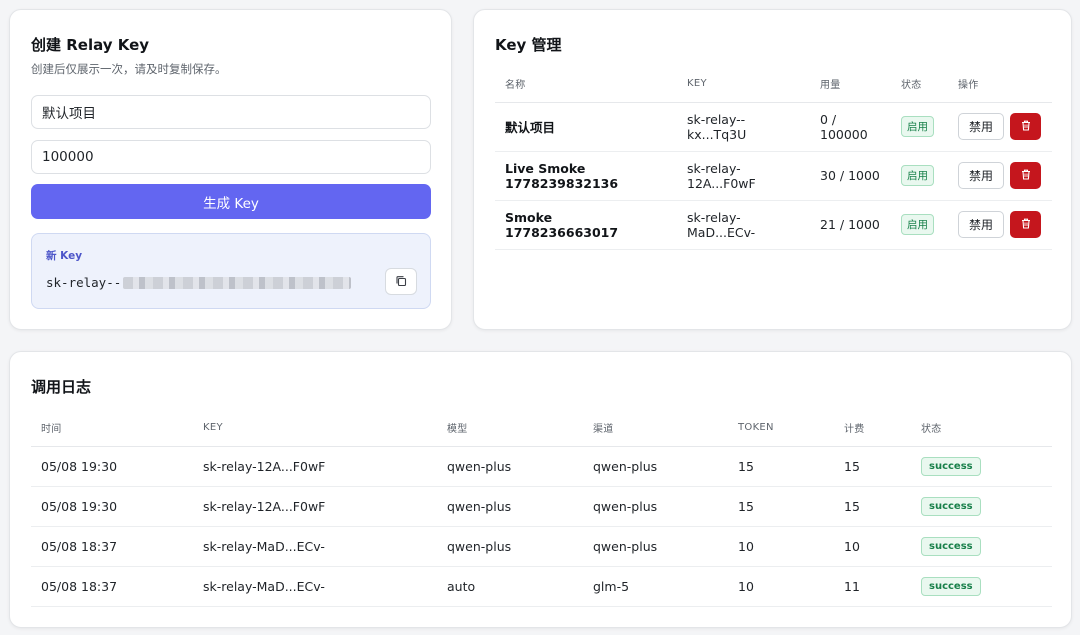 The image size is (1080, 635). Describe the element at coordinates (231, 112) in the screenshot. I see `key-name-input` at that location.